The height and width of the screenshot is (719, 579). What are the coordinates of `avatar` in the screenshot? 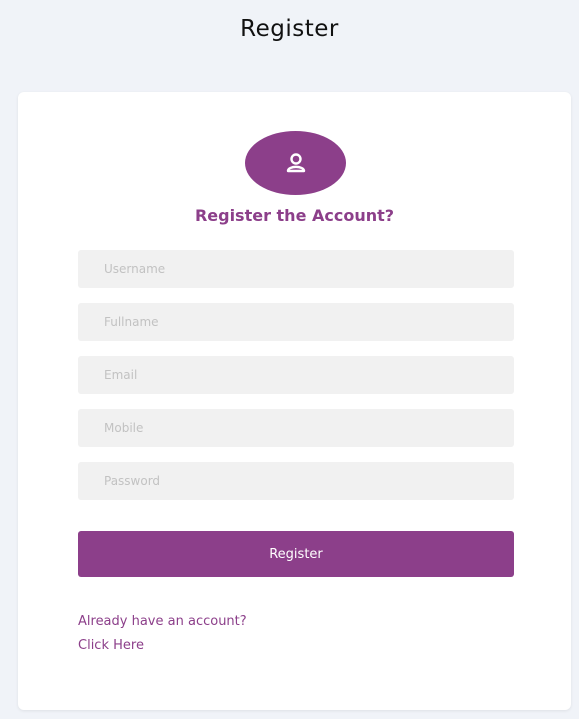 It's located at (295, 163).